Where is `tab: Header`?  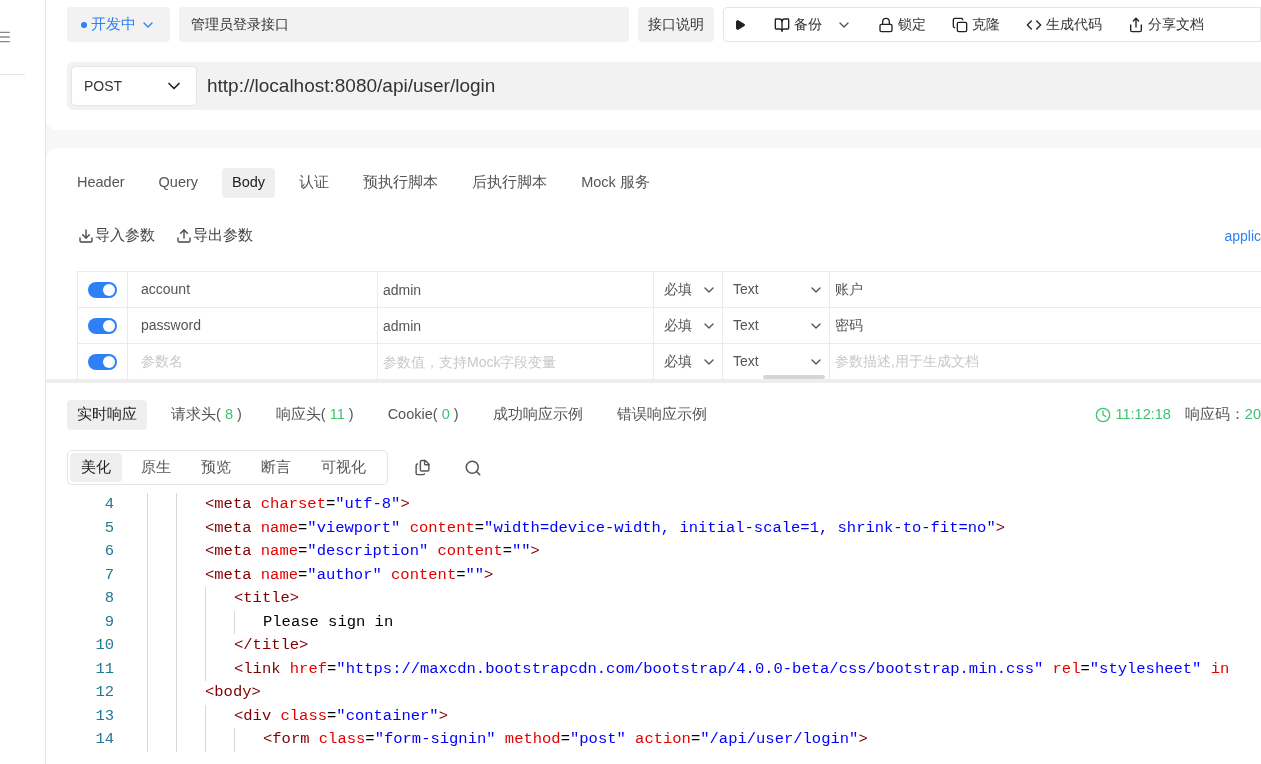
tab: Header is located at coordinates (101, 183).